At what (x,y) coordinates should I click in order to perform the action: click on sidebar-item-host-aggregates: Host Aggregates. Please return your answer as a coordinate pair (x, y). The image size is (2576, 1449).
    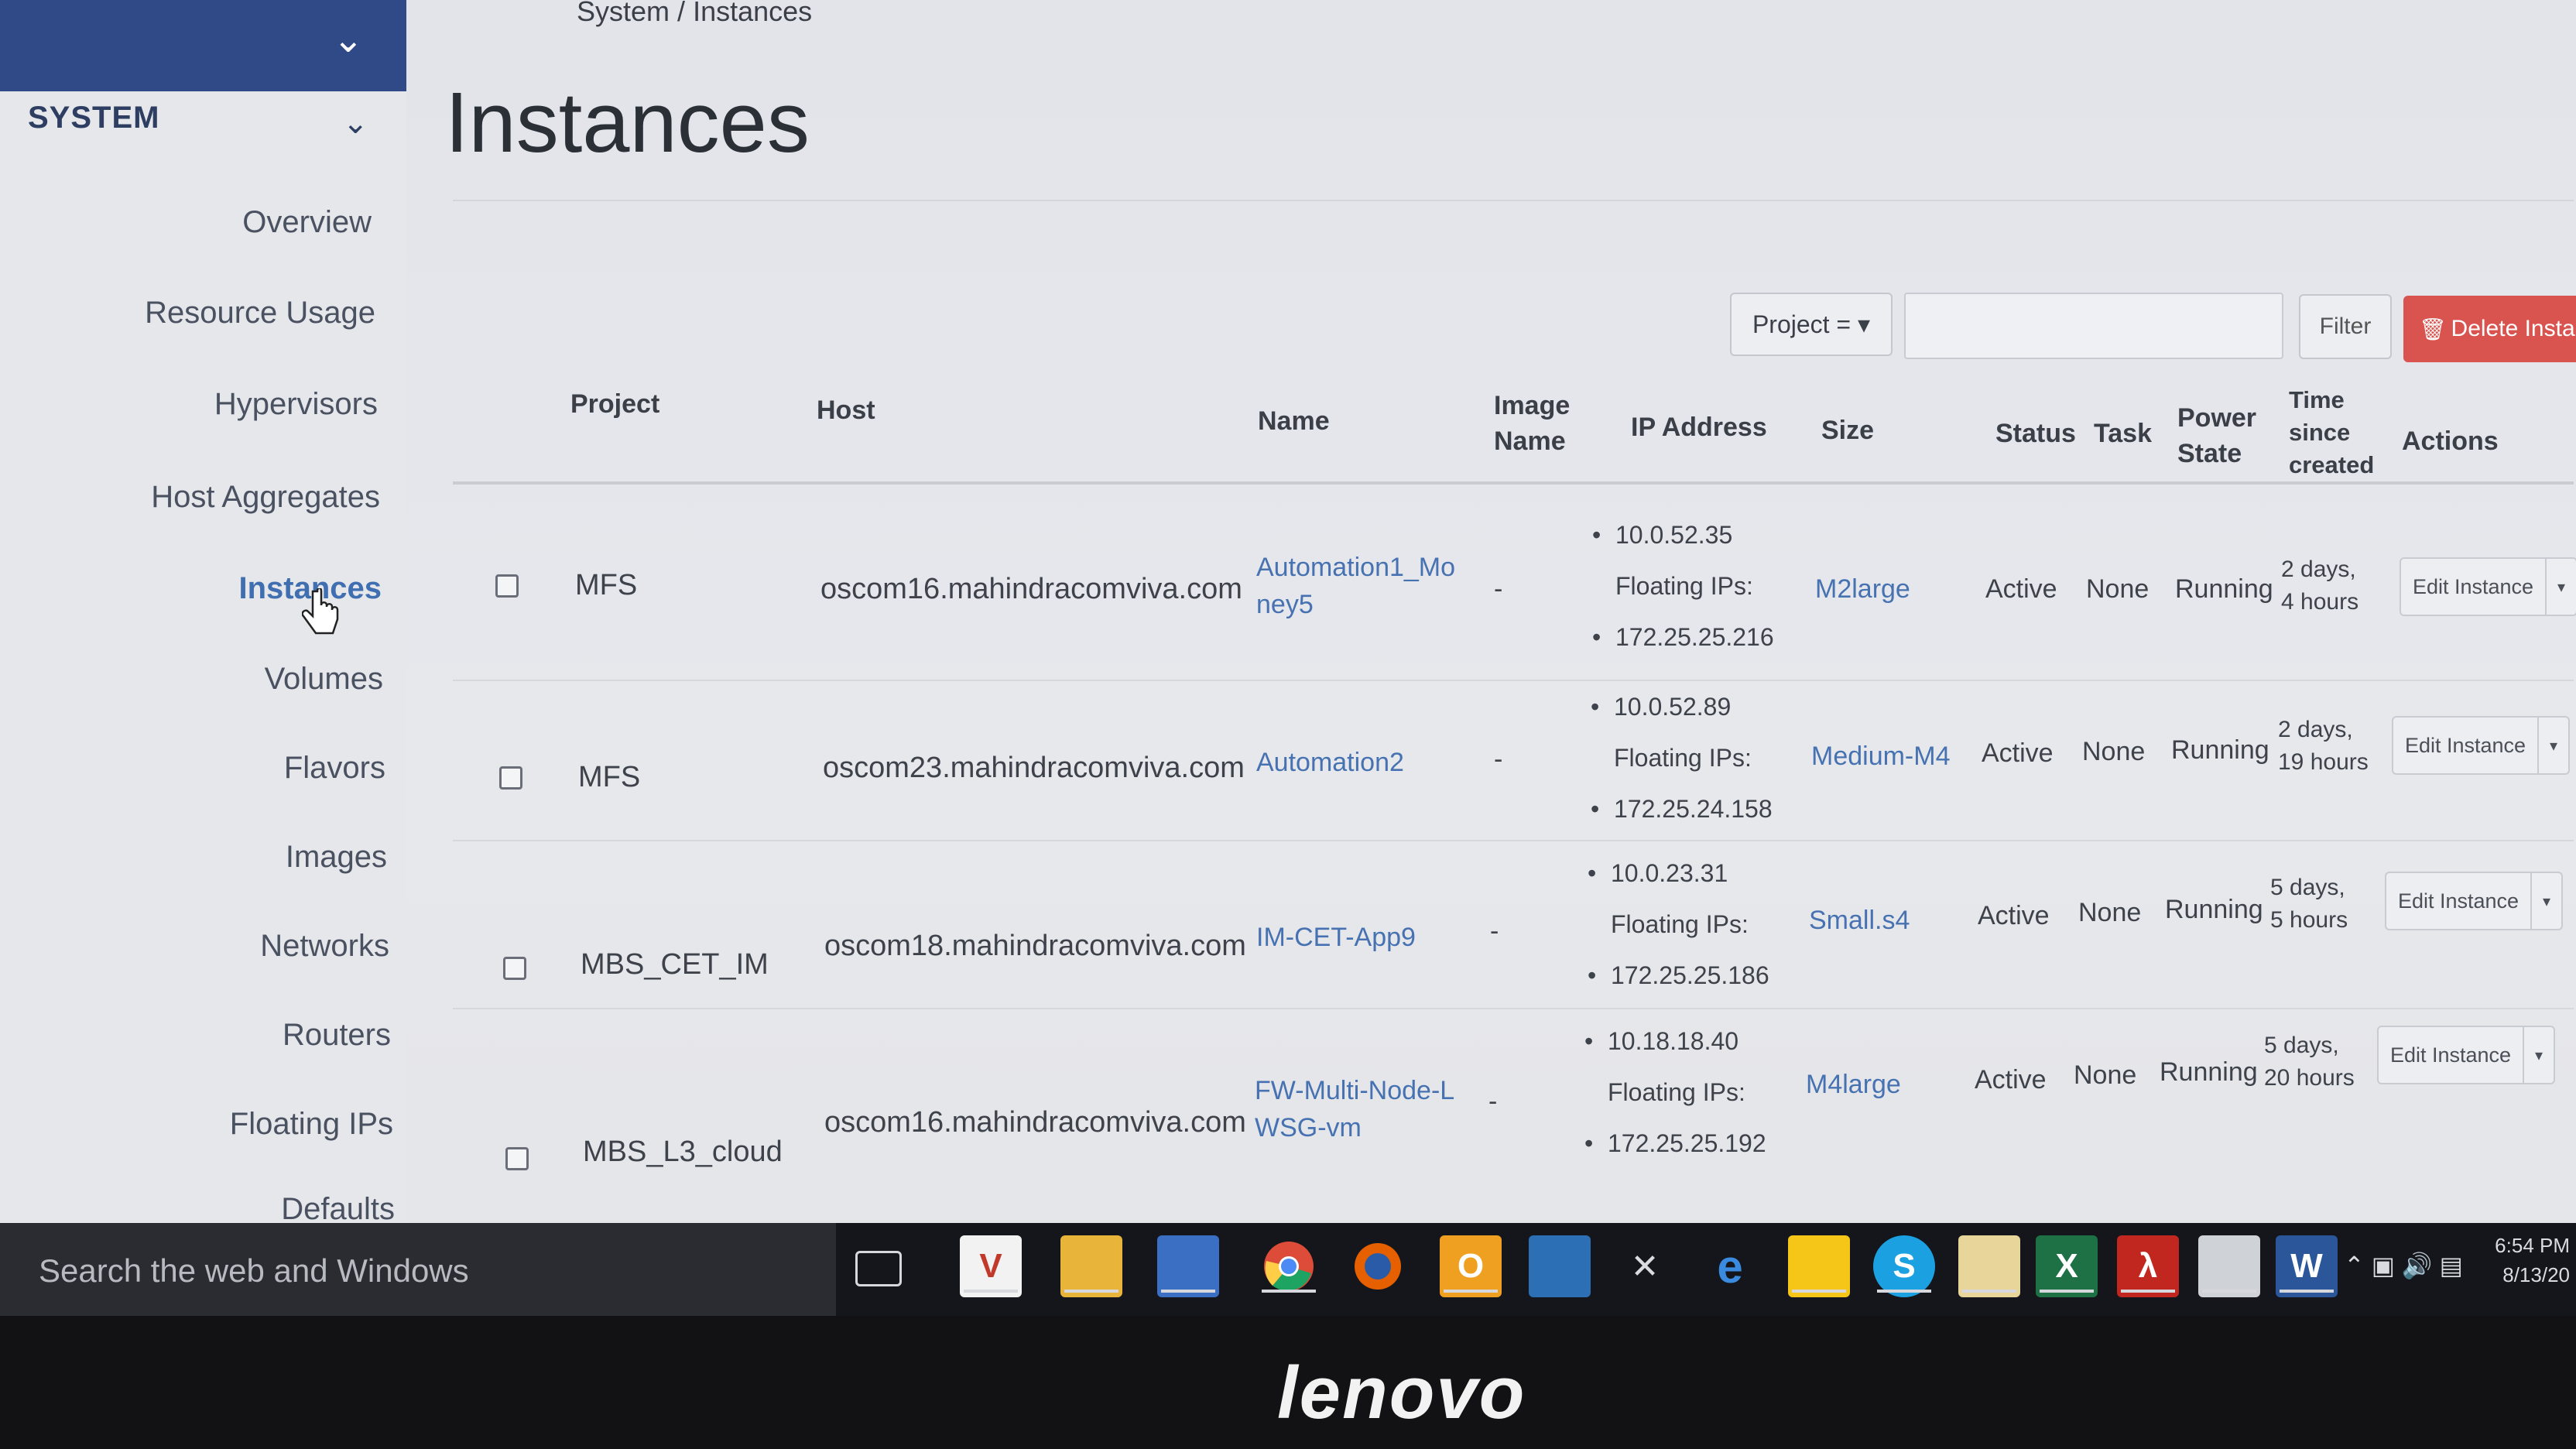
    Looking at the image, I should click on (265, 497).